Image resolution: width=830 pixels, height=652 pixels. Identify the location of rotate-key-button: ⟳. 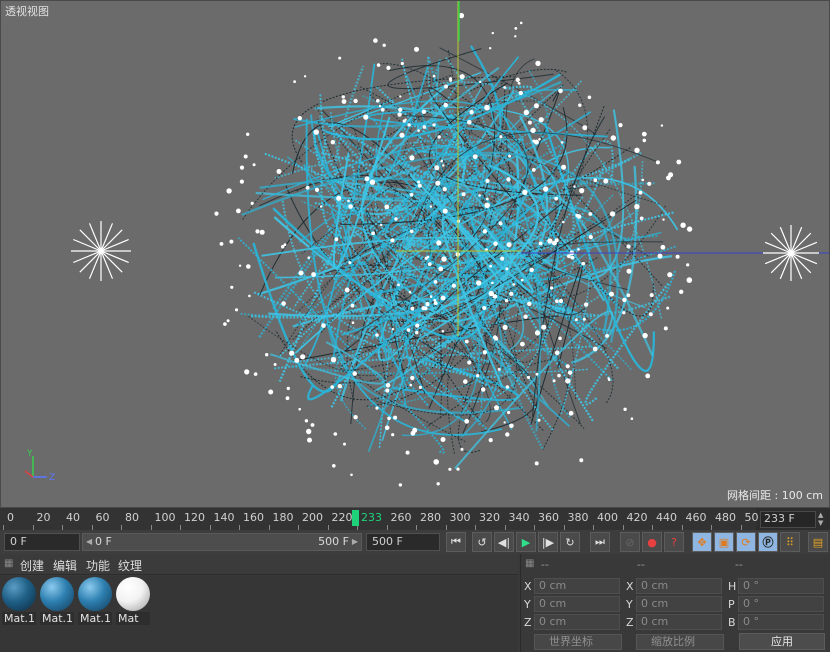
(746, 542).